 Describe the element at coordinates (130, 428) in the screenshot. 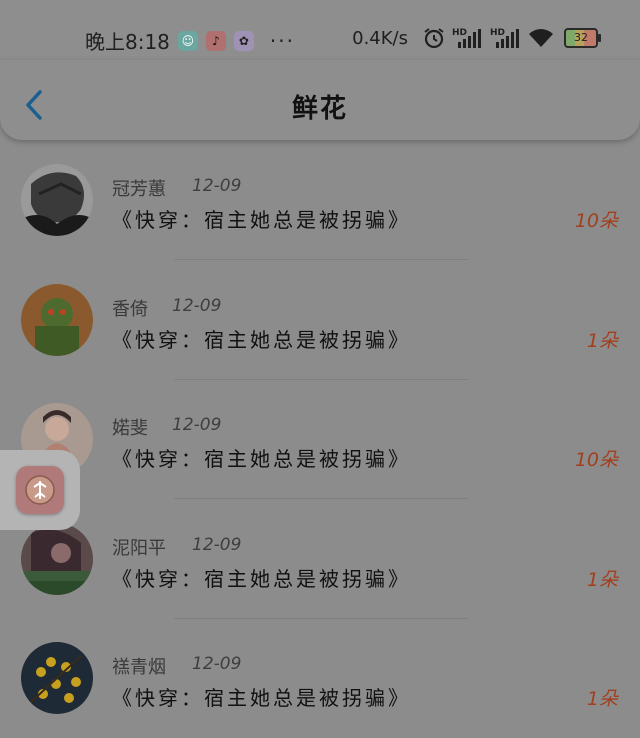

I see `username: 婼斐` at that location.